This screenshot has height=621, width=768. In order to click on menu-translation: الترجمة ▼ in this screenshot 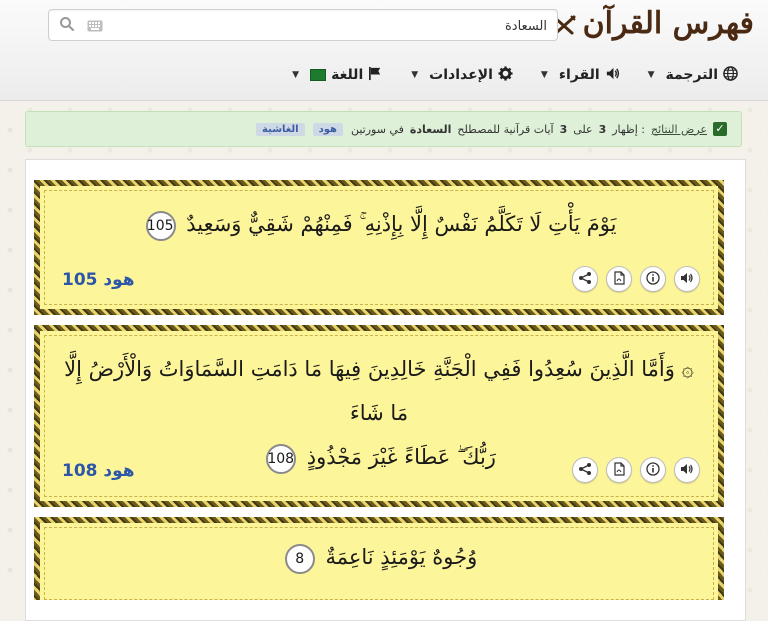, I will do `click(693, 75)`.